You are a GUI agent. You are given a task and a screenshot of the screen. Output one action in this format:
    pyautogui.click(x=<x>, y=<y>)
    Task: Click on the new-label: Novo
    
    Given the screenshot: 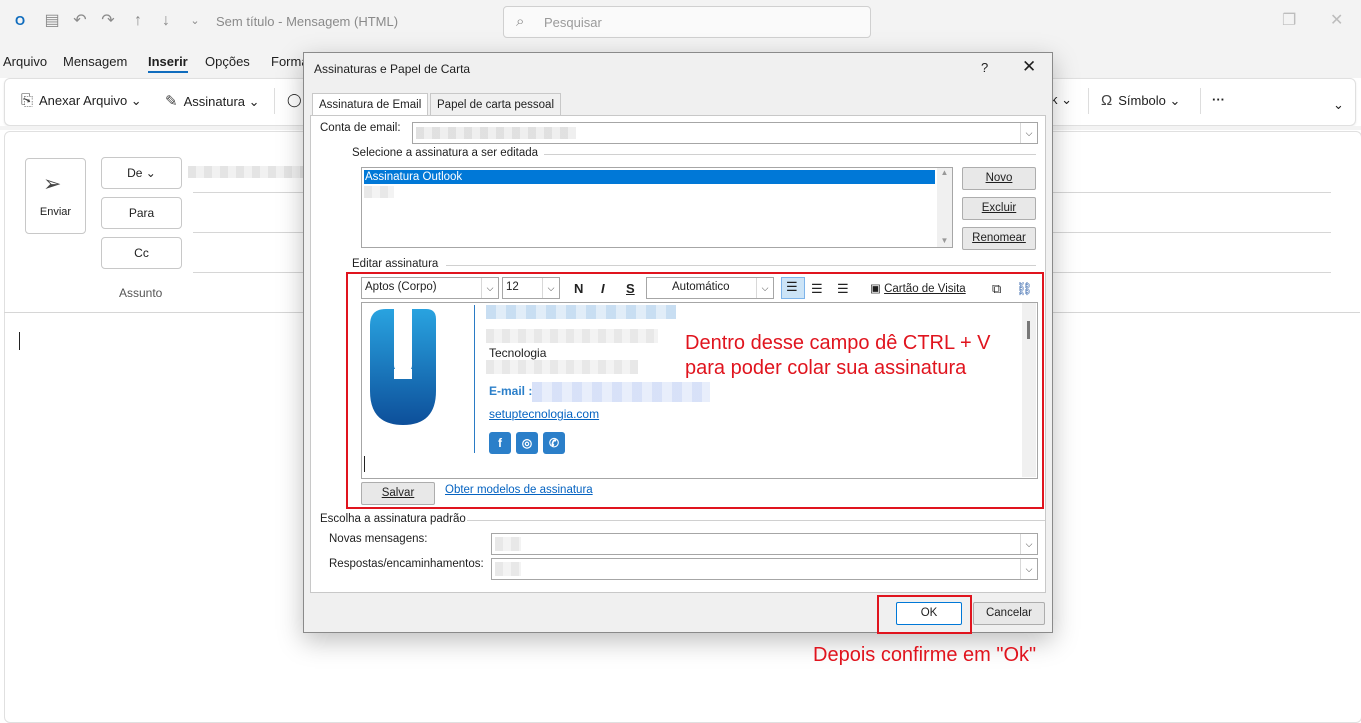 What is the action you would take?
    pyautogui.click(x=999, y=178)
    